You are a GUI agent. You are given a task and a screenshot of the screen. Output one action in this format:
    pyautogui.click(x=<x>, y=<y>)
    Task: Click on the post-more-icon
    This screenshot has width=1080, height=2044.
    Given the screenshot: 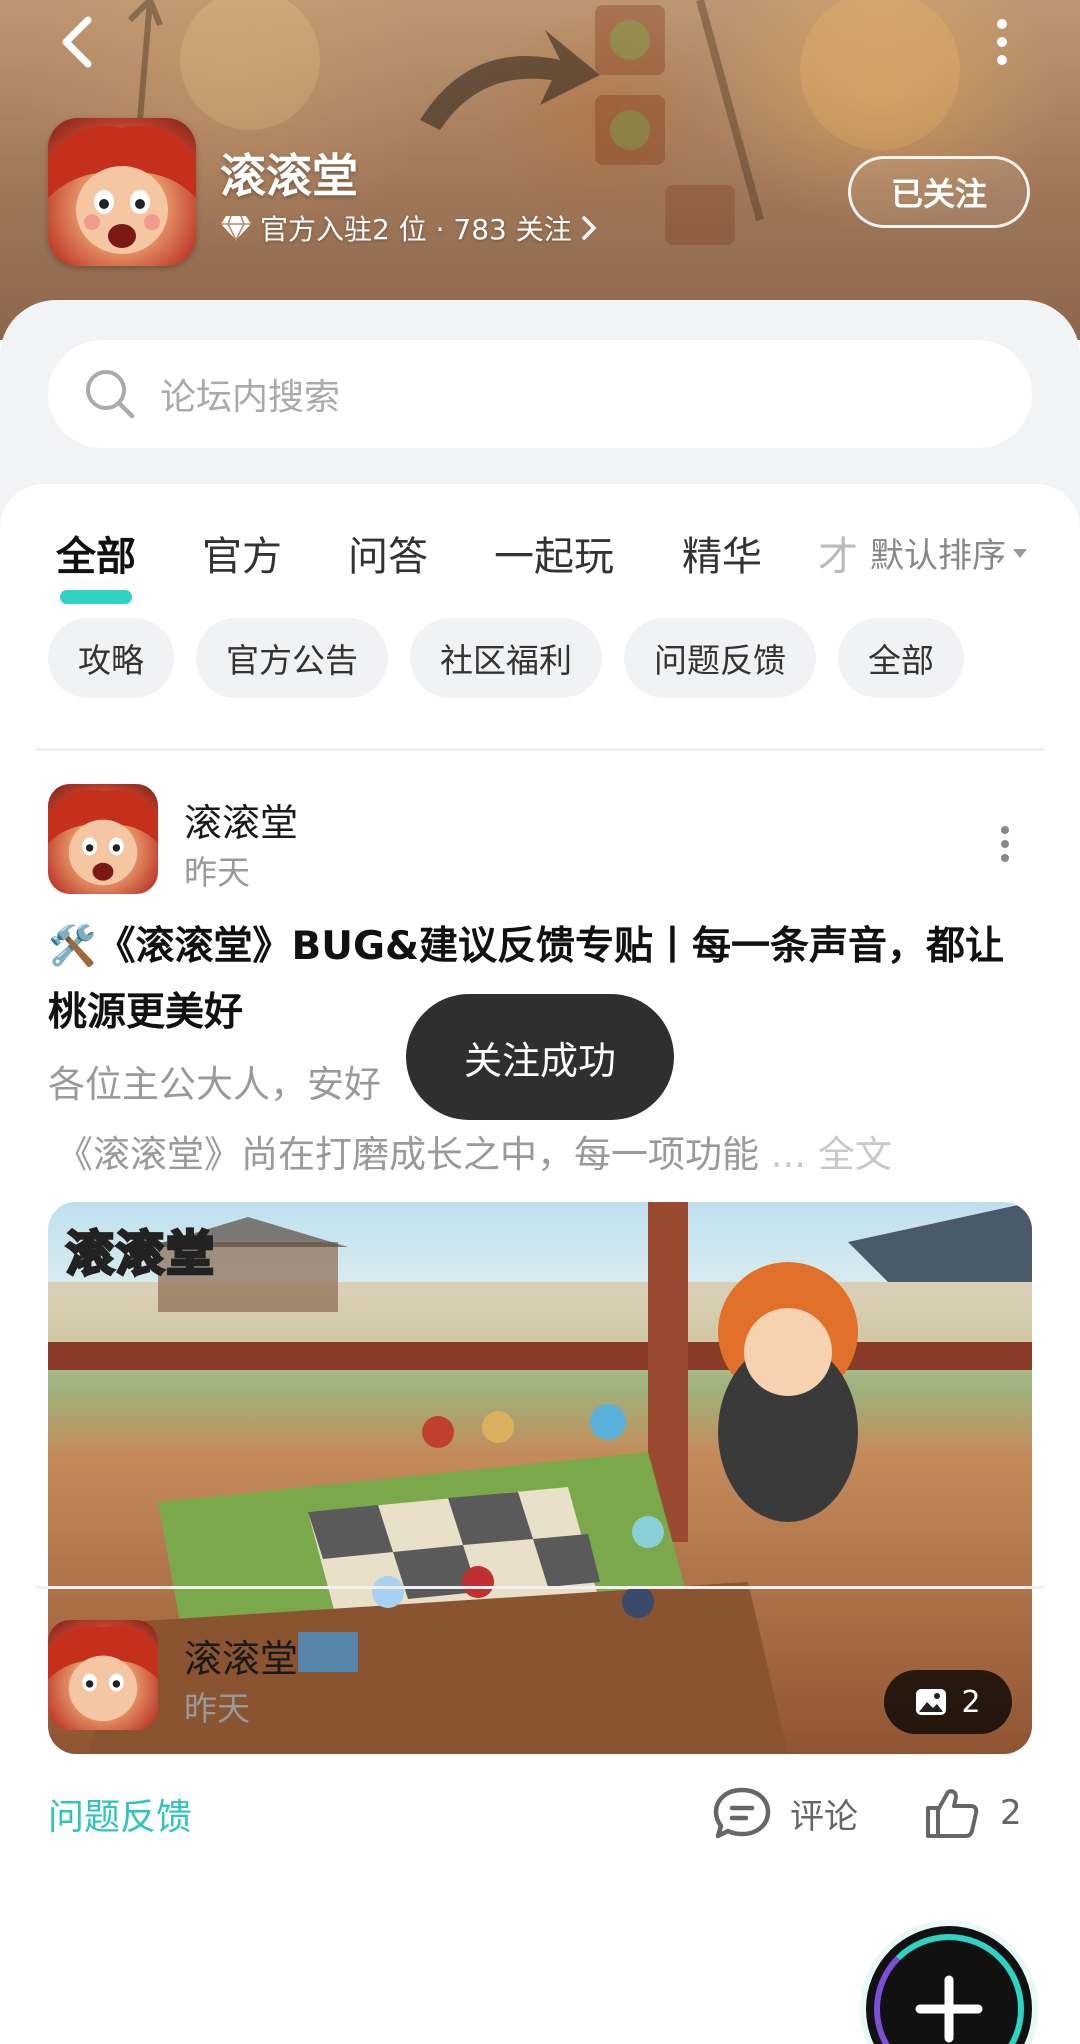 What is the action you would take?
    pyautogui.click(x=1005, y=844)
    